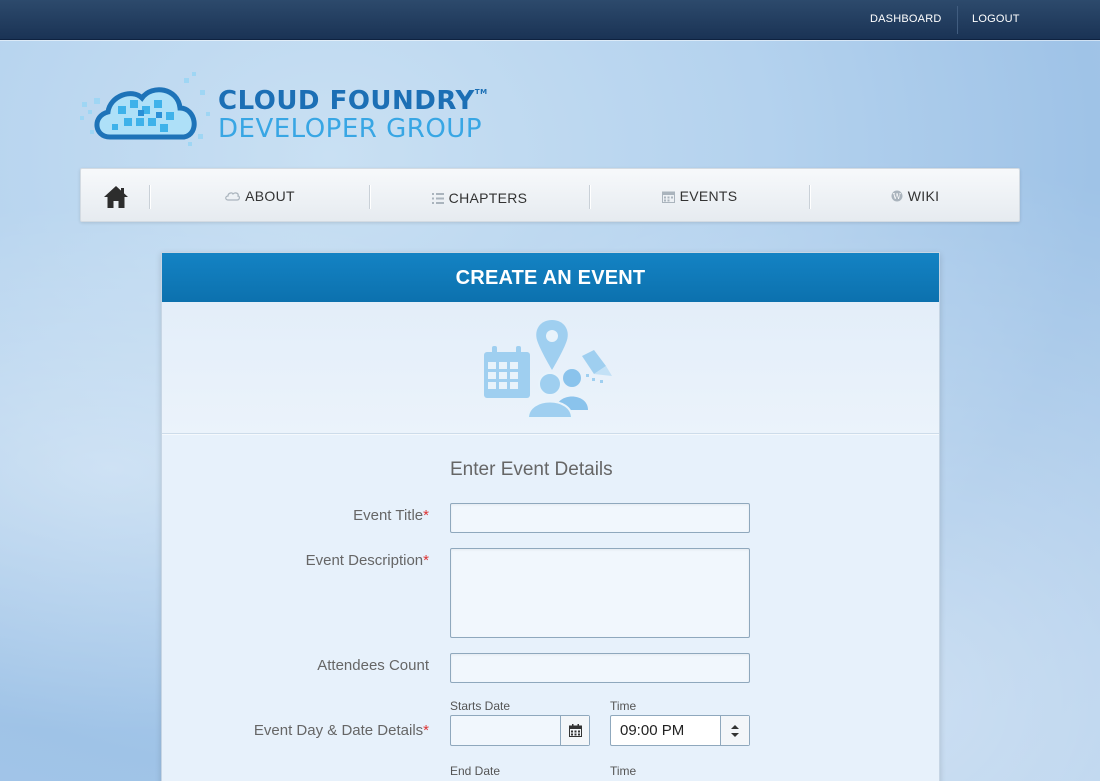  What do you see at coordinates (364, 560) in the screenshot?
I see `event-description-label-text: Event Description` at bounding box center [364, 560].